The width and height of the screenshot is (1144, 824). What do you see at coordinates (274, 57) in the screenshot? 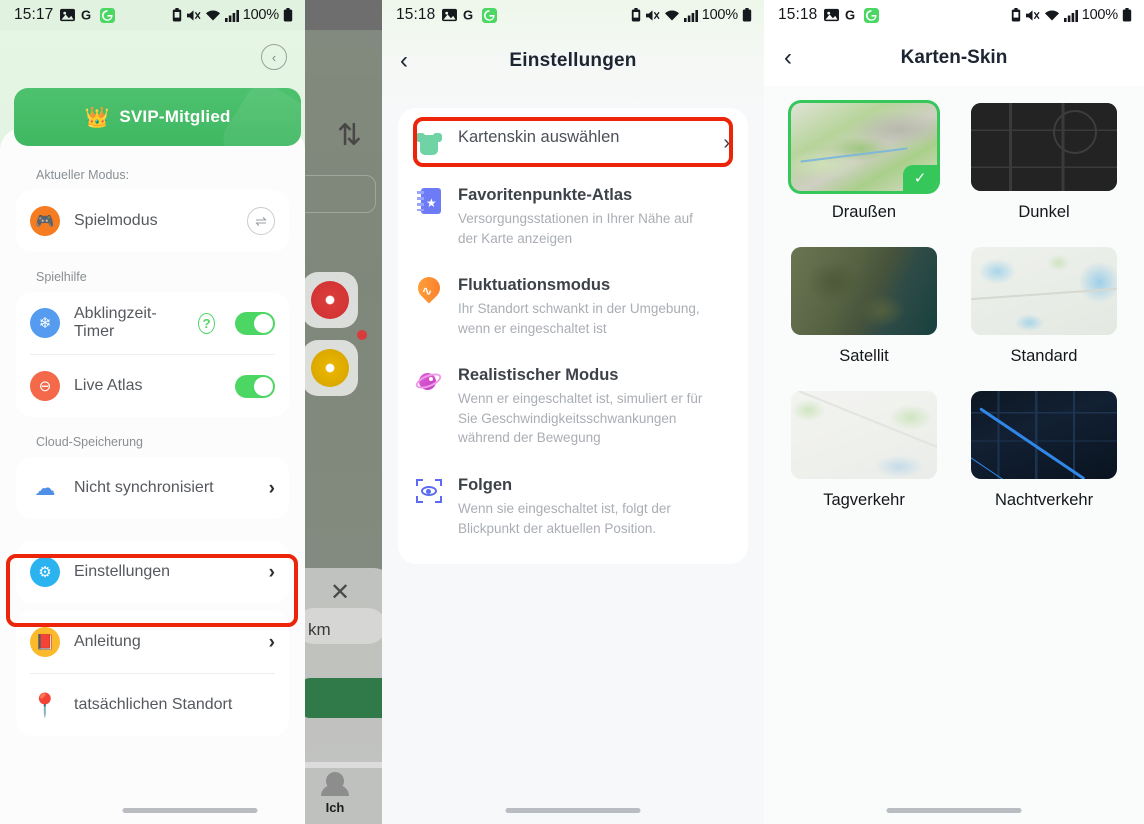
I see `back-button-circle: ‹` at bounding box center [274, 57].